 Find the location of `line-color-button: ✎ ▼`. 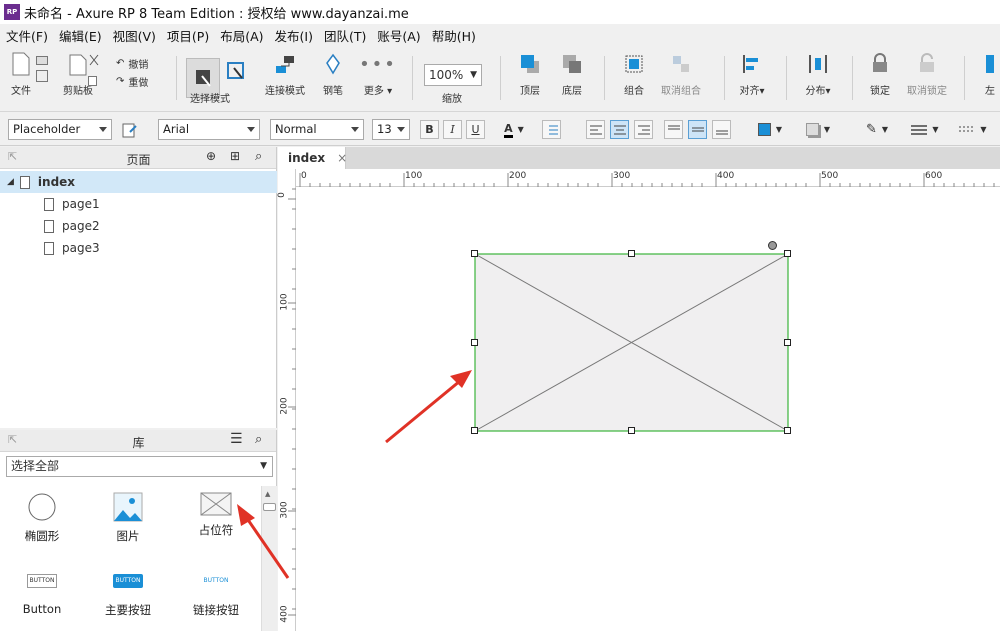

line-color-button: ✎ ▼ is located at coordinates (877, 129).